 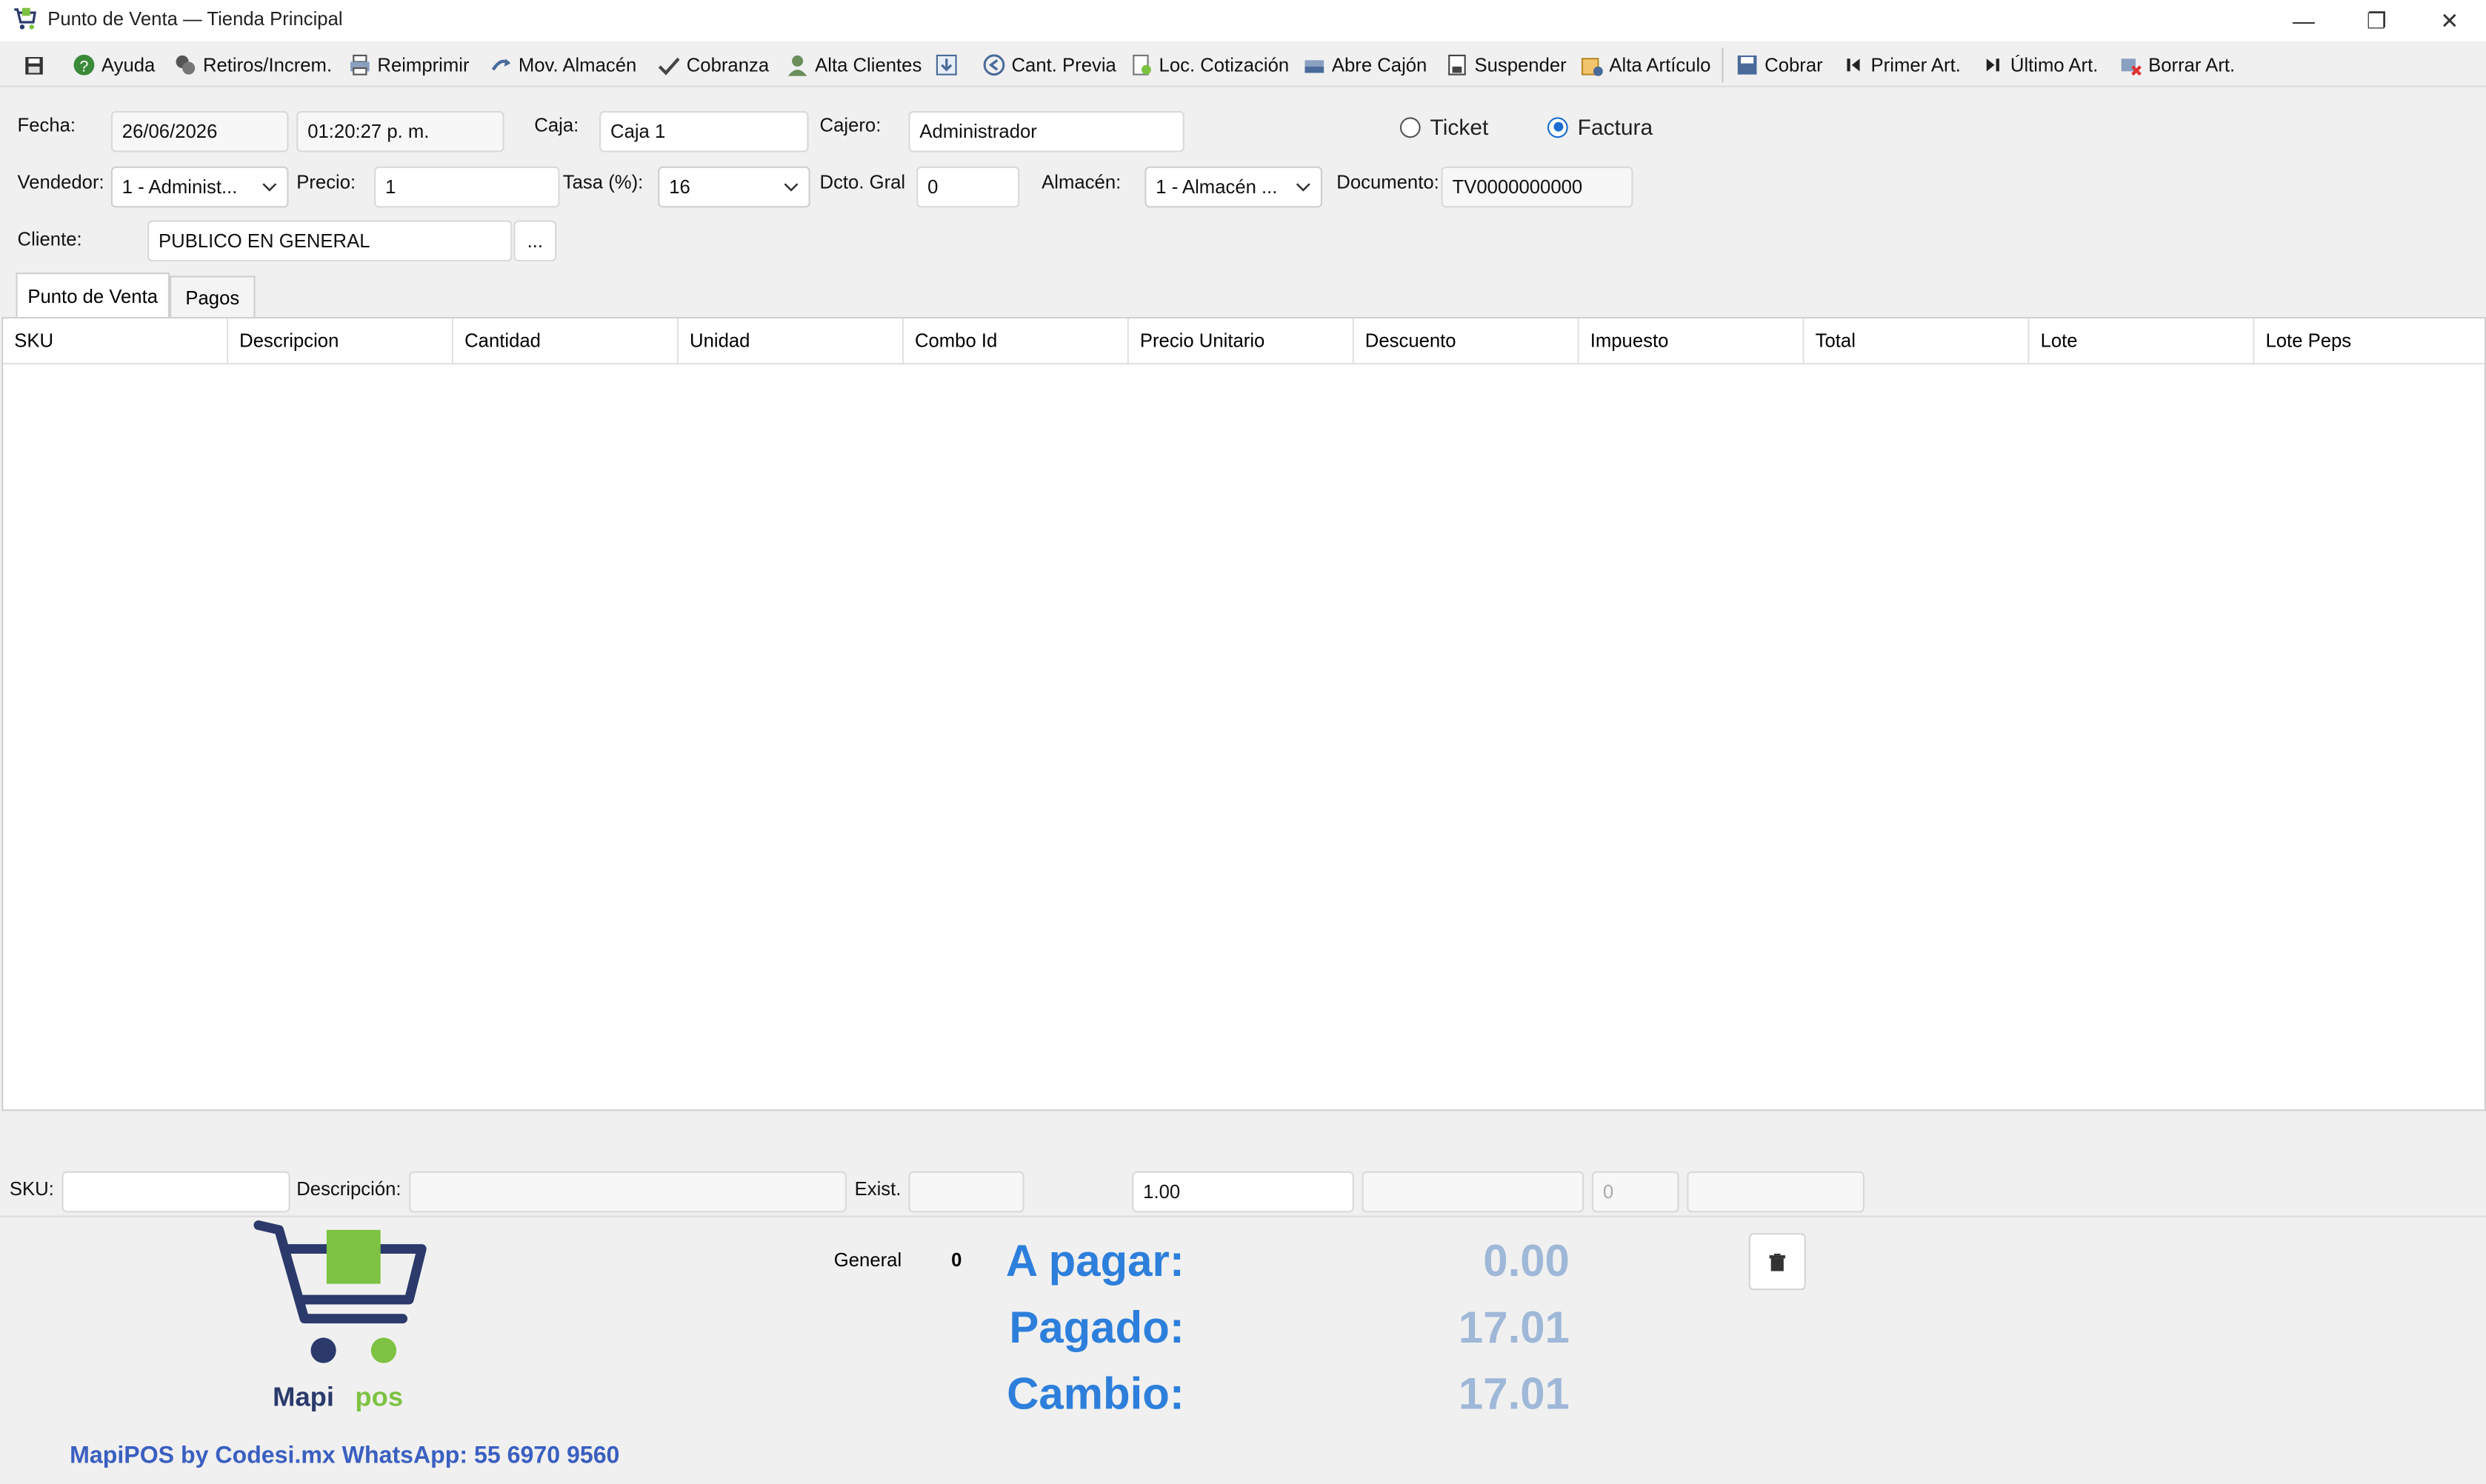 What do you see at coordinates (116, 341) in the screenshot?
I see `column-header: SKU` at bounding box center [116, 341].